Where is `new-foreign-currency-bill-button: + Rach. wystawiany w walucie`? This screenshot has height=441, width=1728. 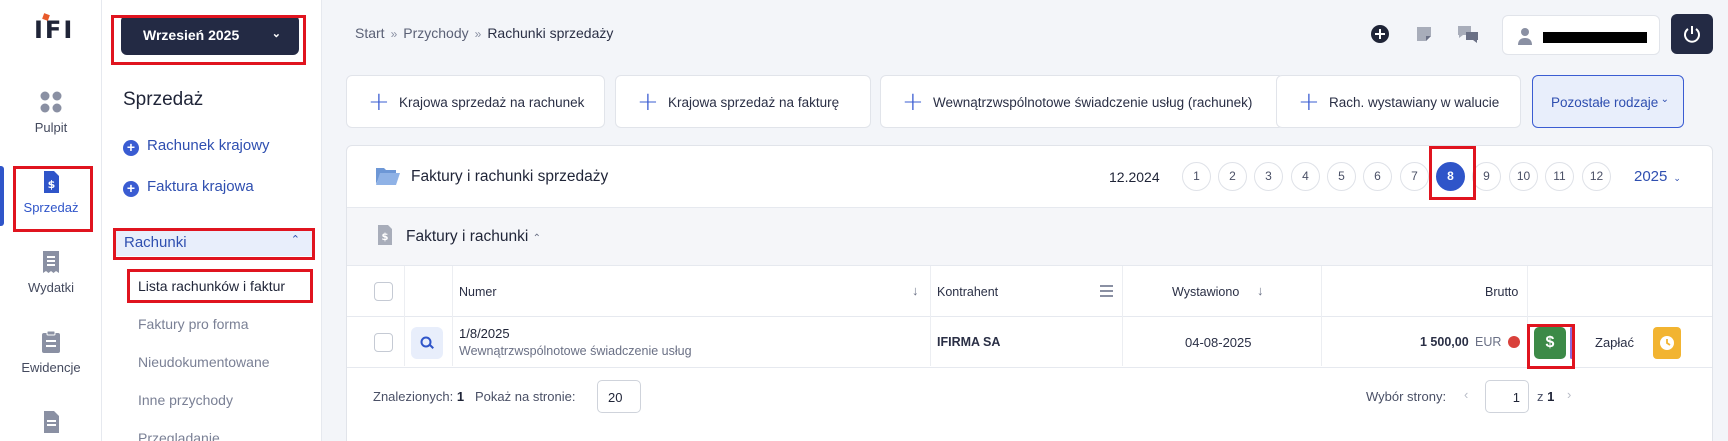 new-foreign-currency-bill-button: + Rach. wystawiany w walucie is located at coordinates (1398, 101).